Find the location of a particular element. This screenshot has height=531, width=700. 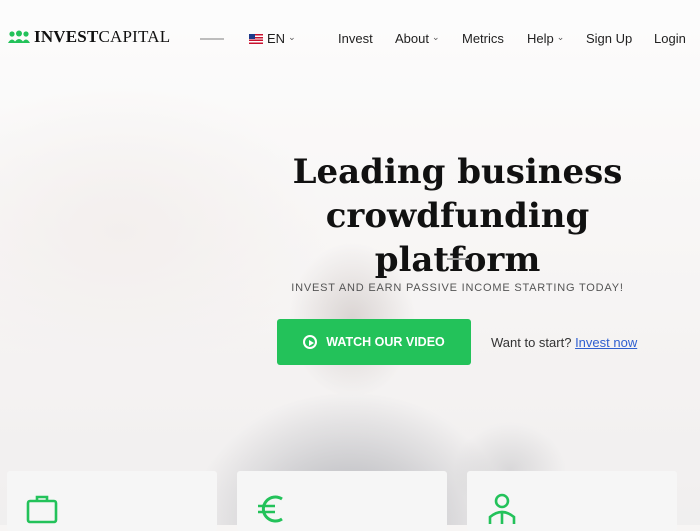

watch-video-label: WATCH OUR VIDEO is located at coordinates (385, 342).